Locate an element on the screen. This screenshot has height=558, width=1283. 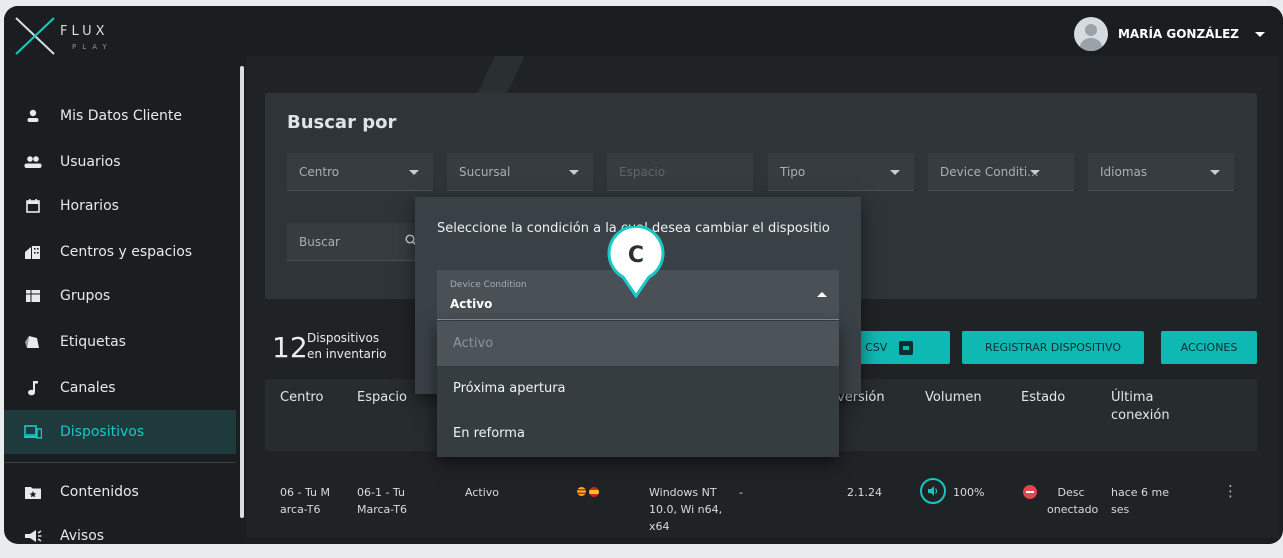
megaphone-icon is located at coordinates (33, 536).